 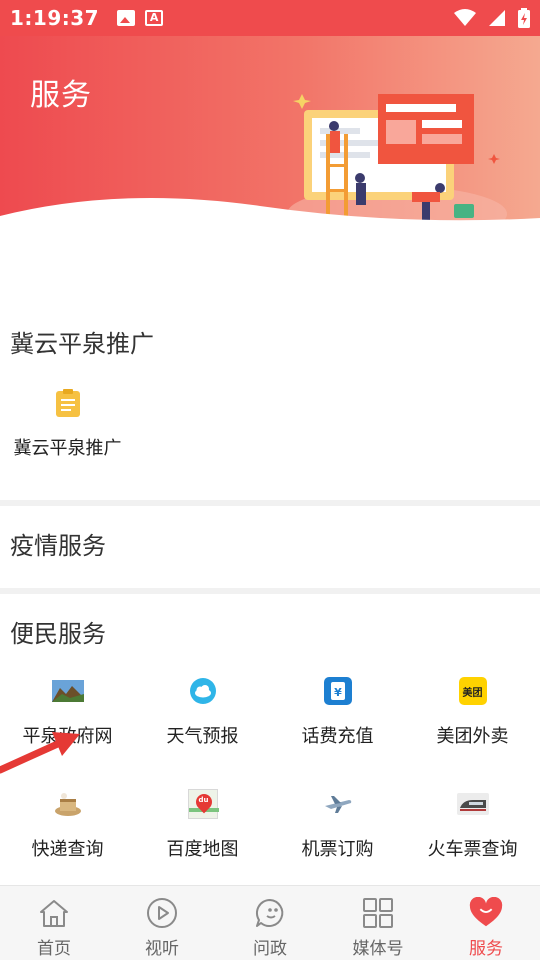 What do you see at coordinates (497, 18) in the screenshot?
I see `signal-icon` at bounding box center [497, 18].